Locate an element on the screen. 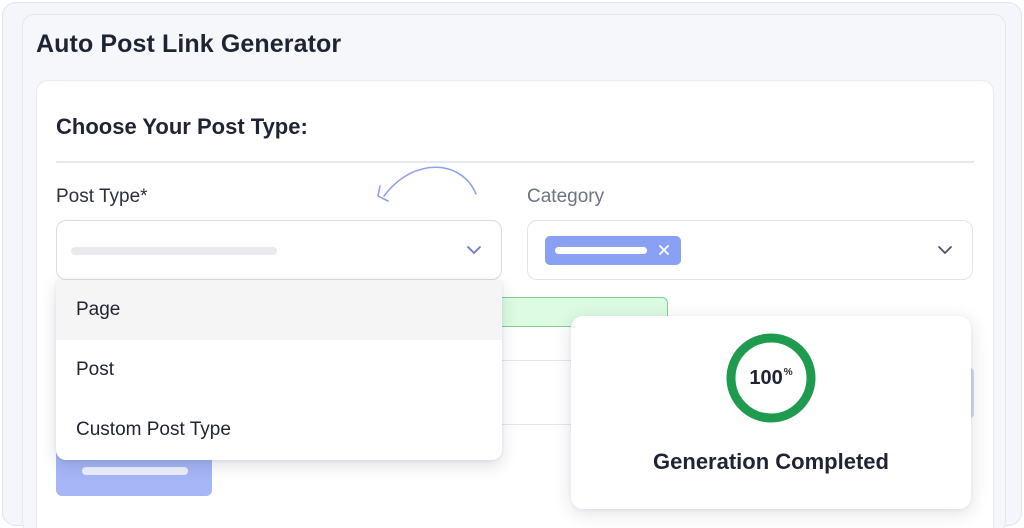  post-type-placeholder is located at coordinates (174, 251).